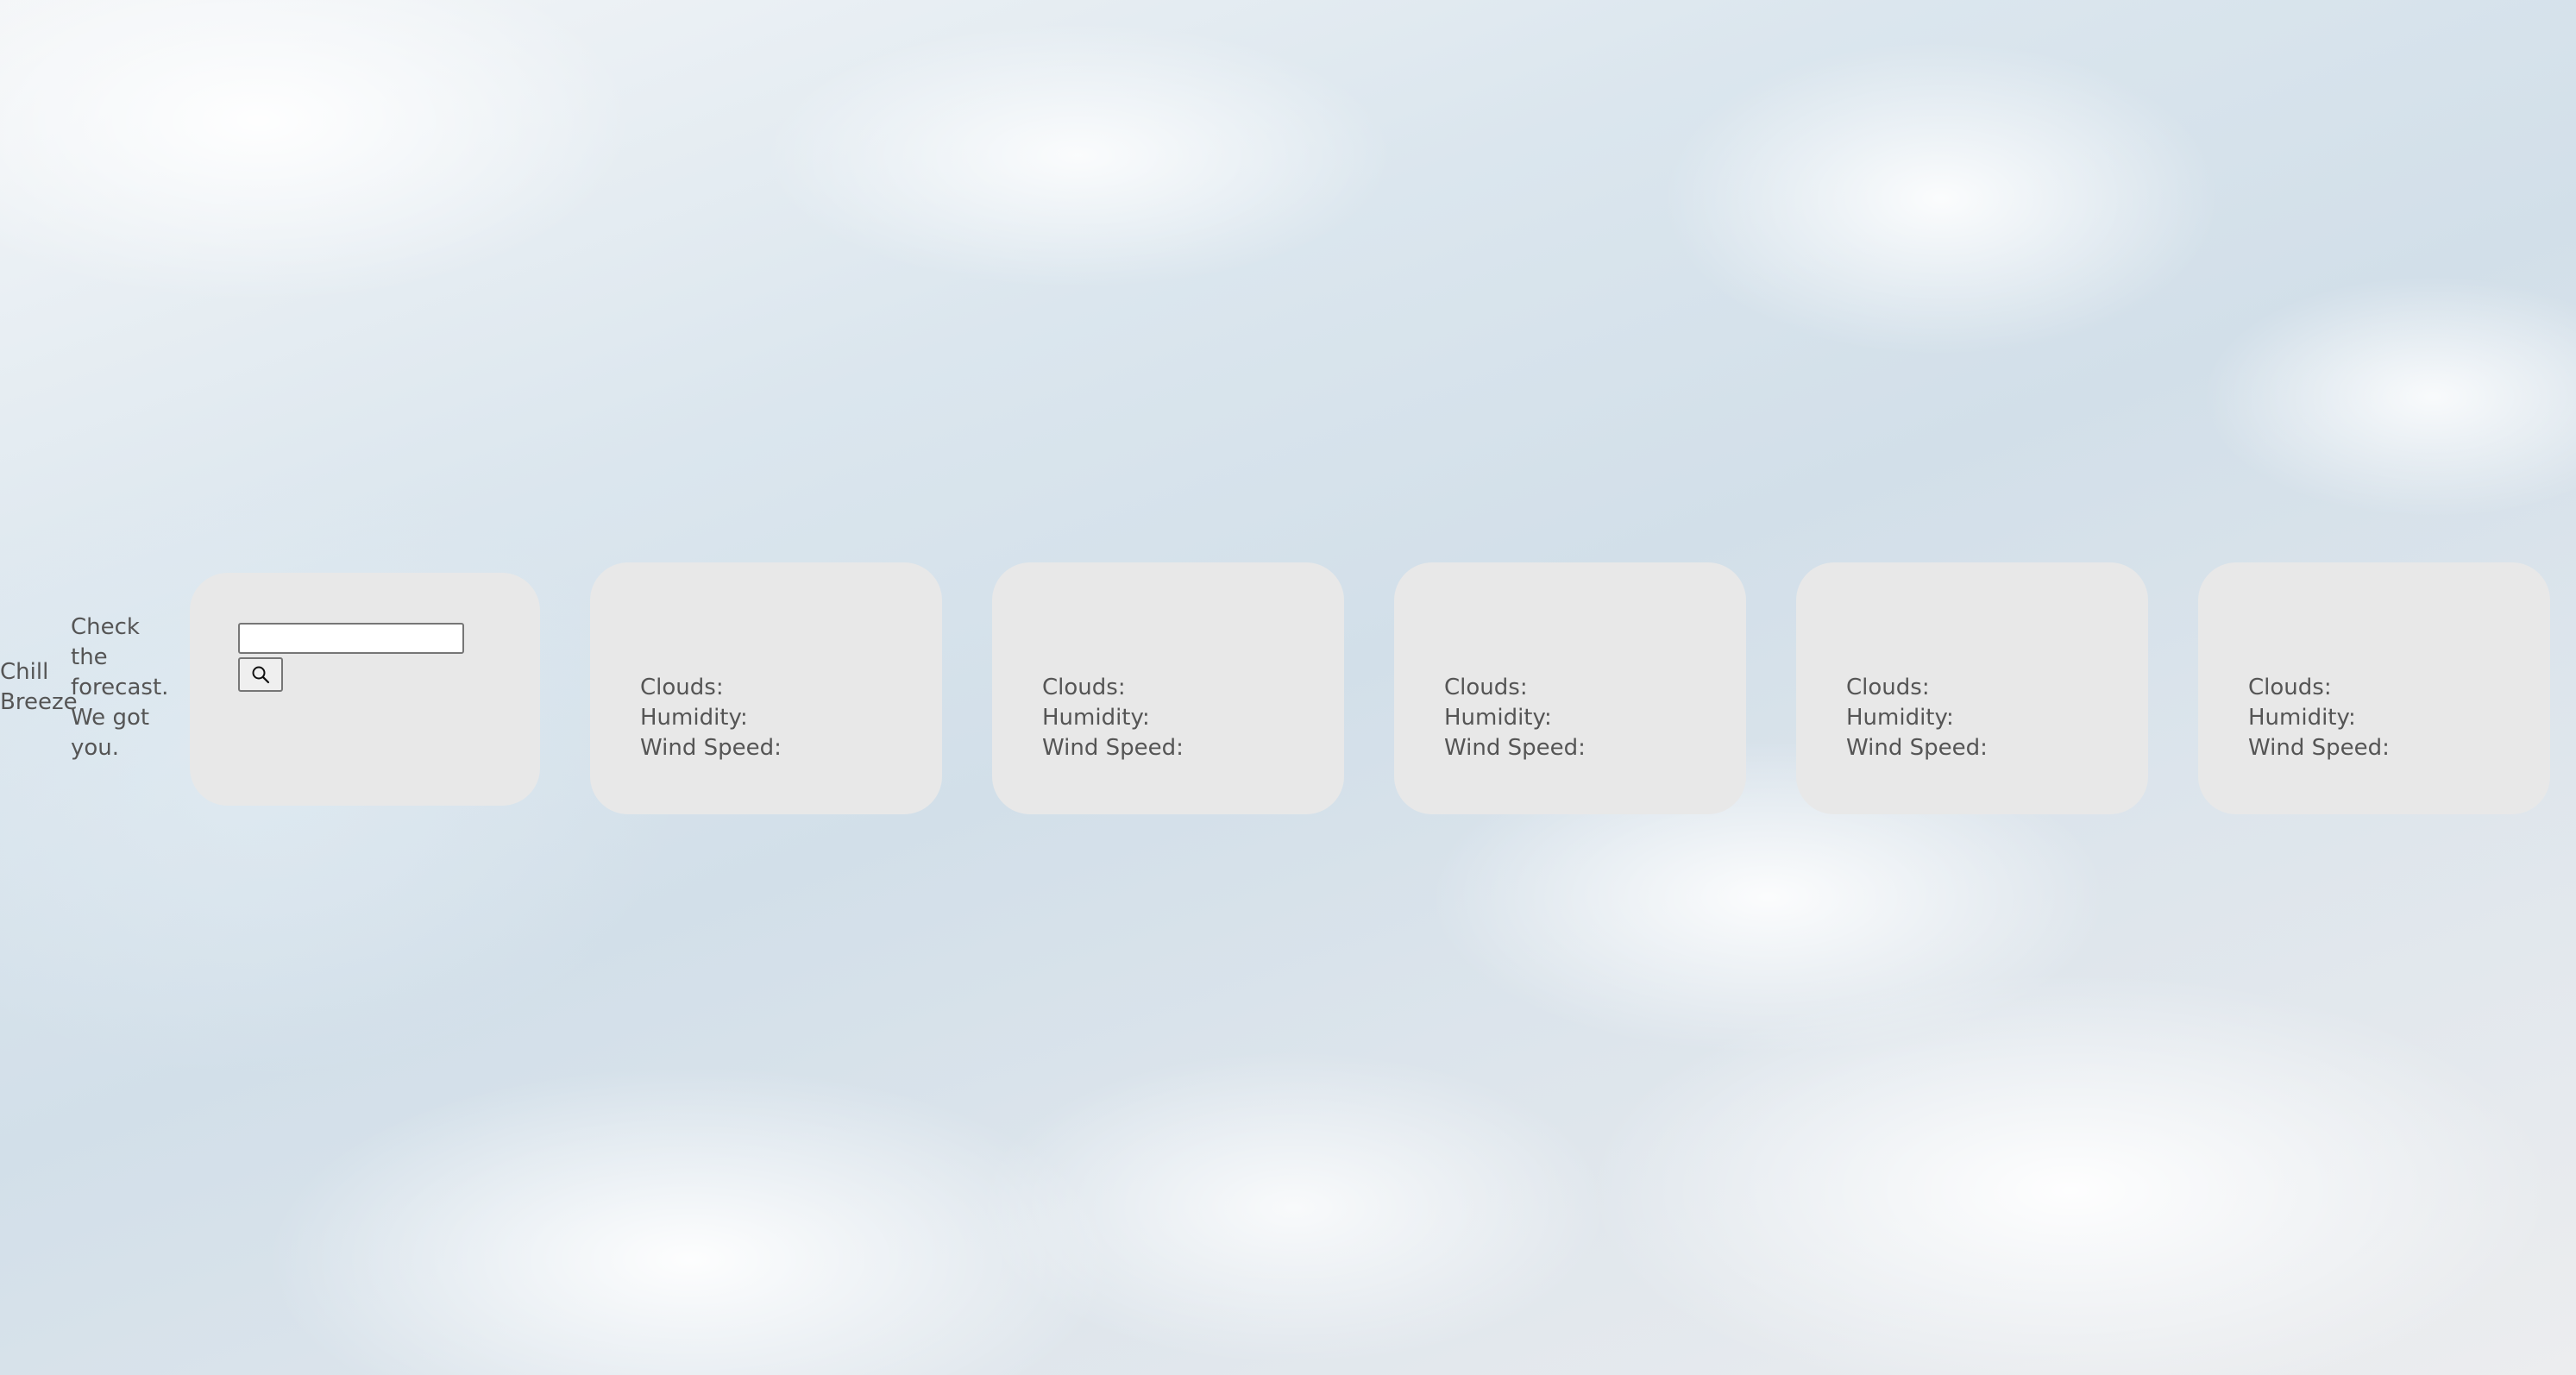  I want to click on search-button, so click(260, 674).